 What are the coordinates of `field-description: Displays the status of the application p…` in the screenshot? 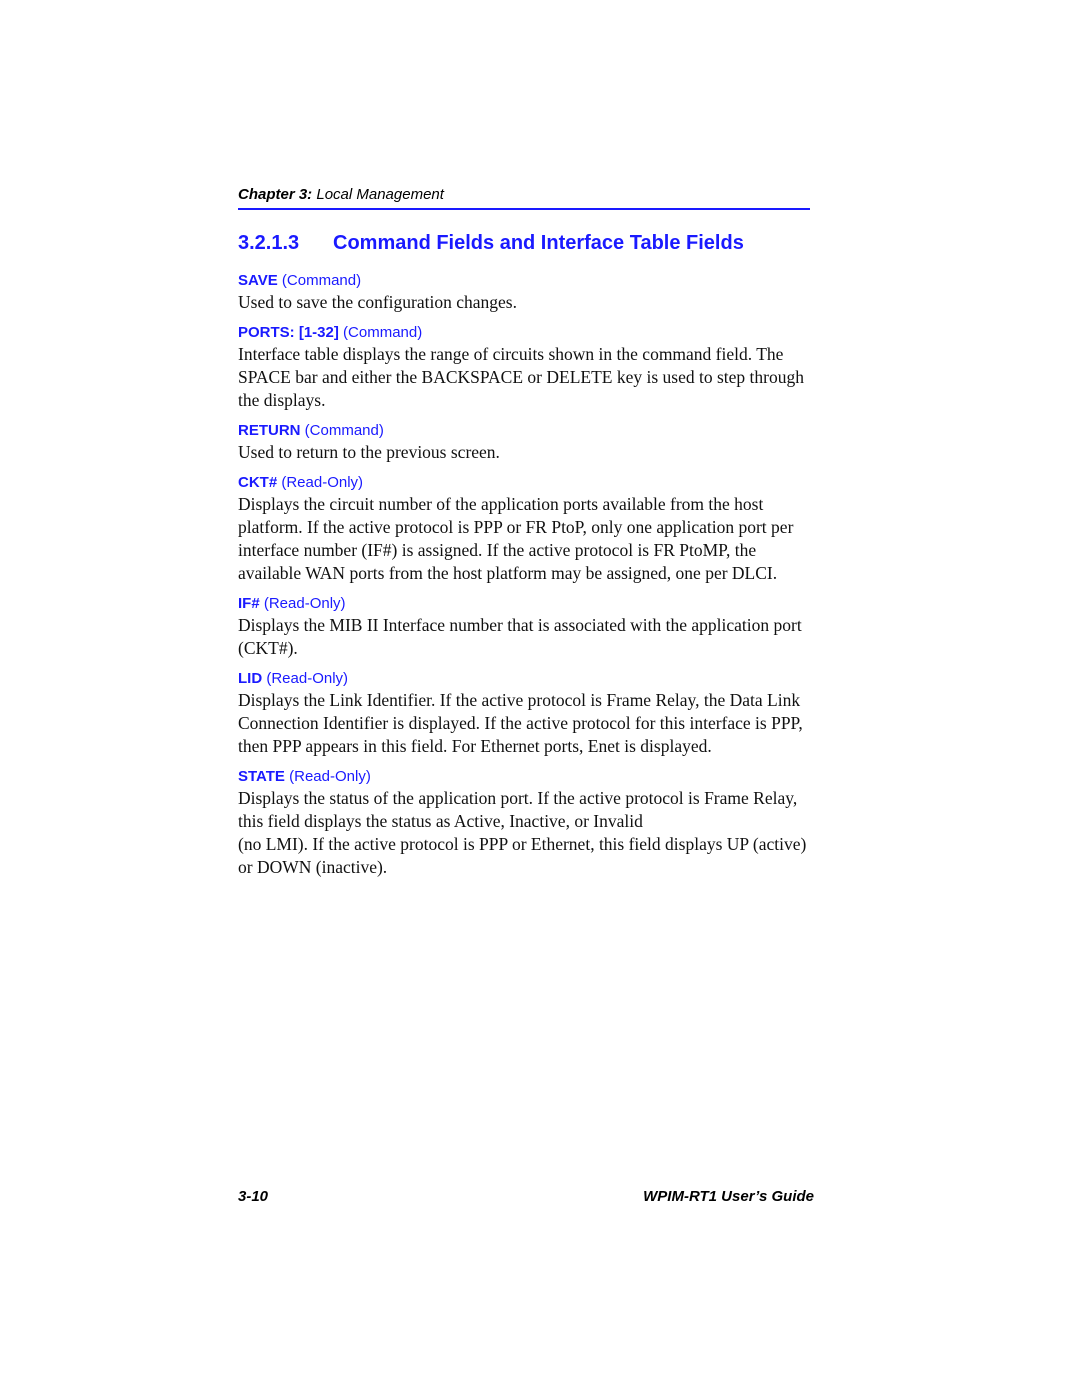 It's located at (524, 833).